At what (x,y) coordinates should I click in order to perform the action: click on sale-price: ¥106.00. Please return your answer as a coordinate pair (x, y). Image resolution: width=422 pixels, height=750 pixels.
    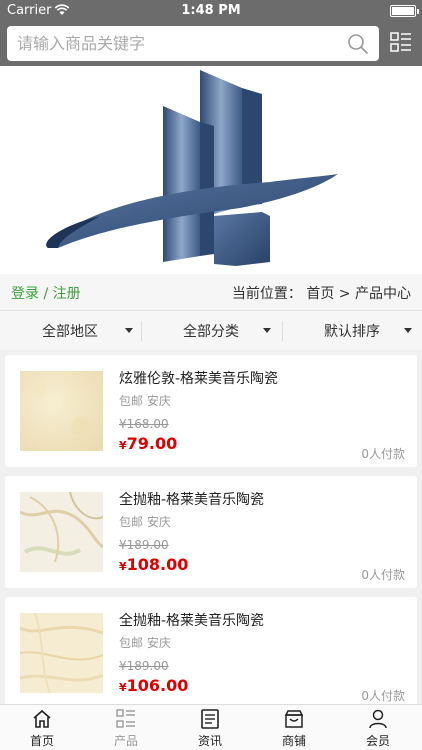
    Looking at the image, I should click on (153, 685).